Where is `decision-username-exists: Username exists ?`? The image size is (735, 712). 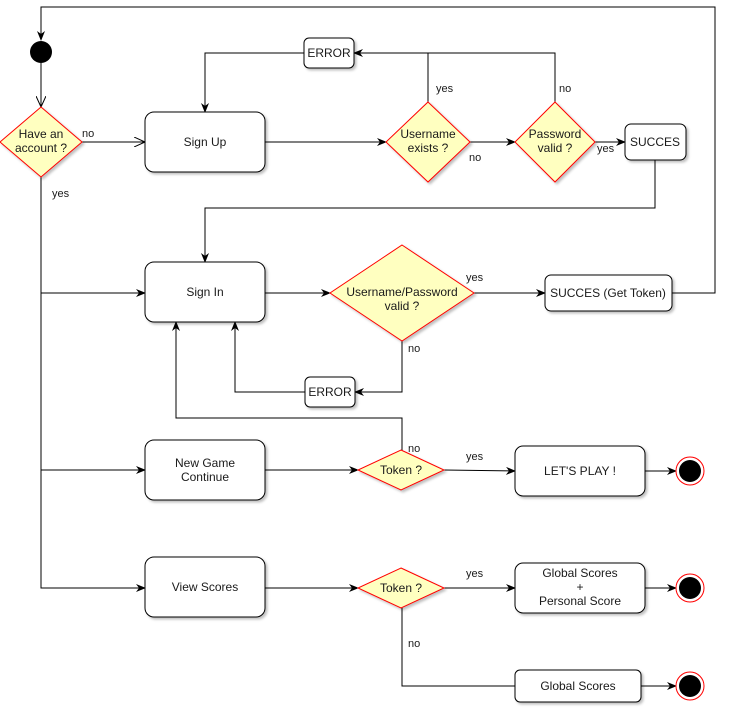
decision-username-exists: Username exists ? is located at coordinates (428, 142).